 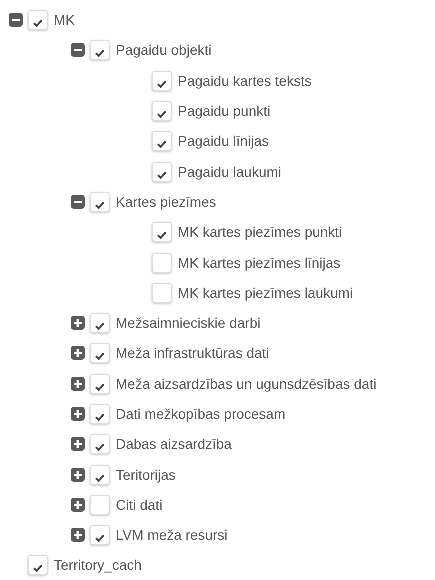 What do you see at coordinates (230, 172) in the screenshot?
I see `tree-item-label: Pagaidu laukumi` at bounding box center [230, 172].